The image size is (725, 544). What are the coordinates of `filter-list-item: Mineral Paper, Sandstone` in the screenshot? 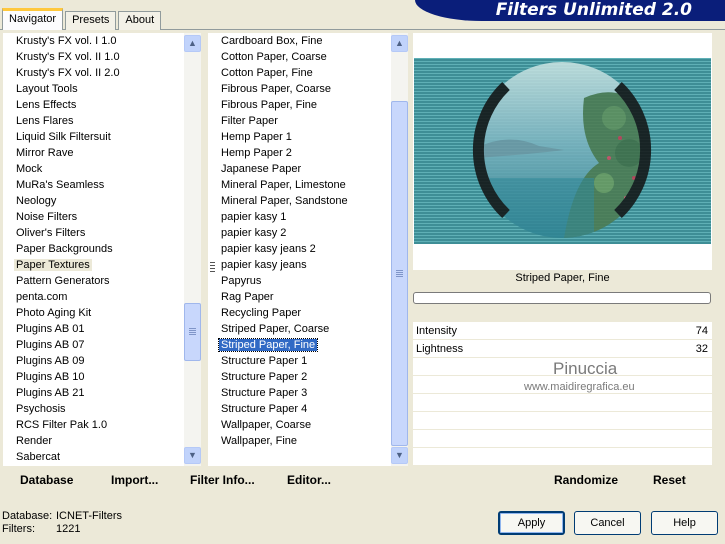 It's located at (299, 201).